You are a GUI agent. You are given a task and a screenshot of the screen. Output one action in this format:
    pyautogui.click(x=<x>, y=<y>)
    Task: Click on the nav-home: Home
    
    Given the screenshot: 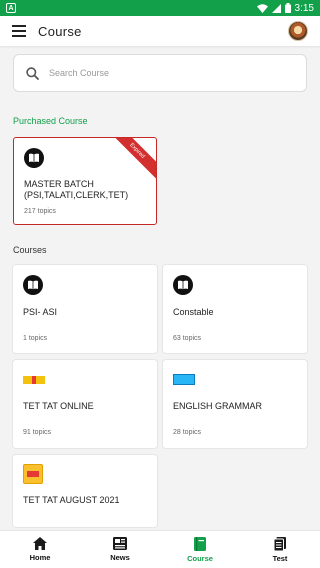 What is the action you would take?
    pyautogui.click(x=40, y=549)
    